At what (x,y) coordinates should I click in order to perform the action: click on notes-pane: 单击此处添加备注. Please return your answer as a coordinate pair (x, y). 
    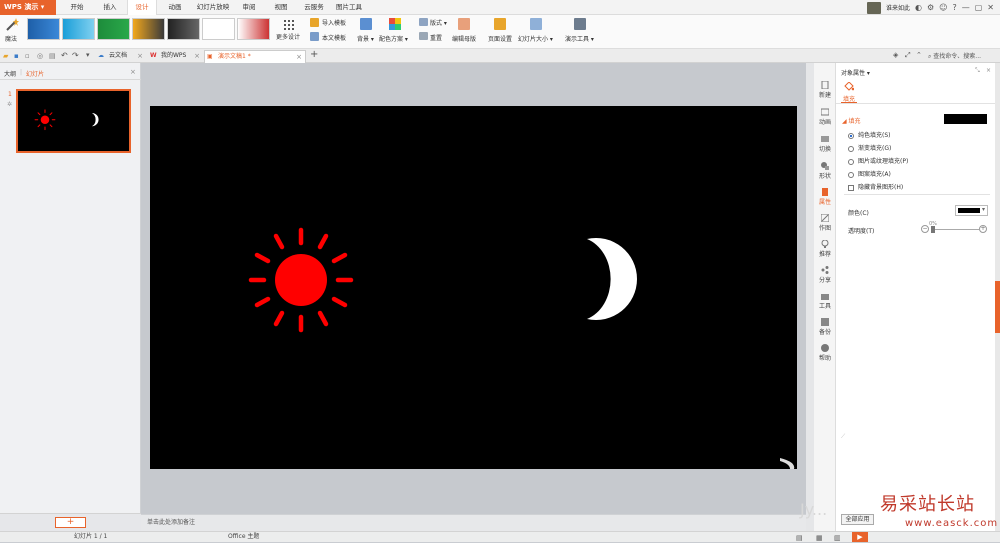
    Looking at the image, I should click on (473, 522).